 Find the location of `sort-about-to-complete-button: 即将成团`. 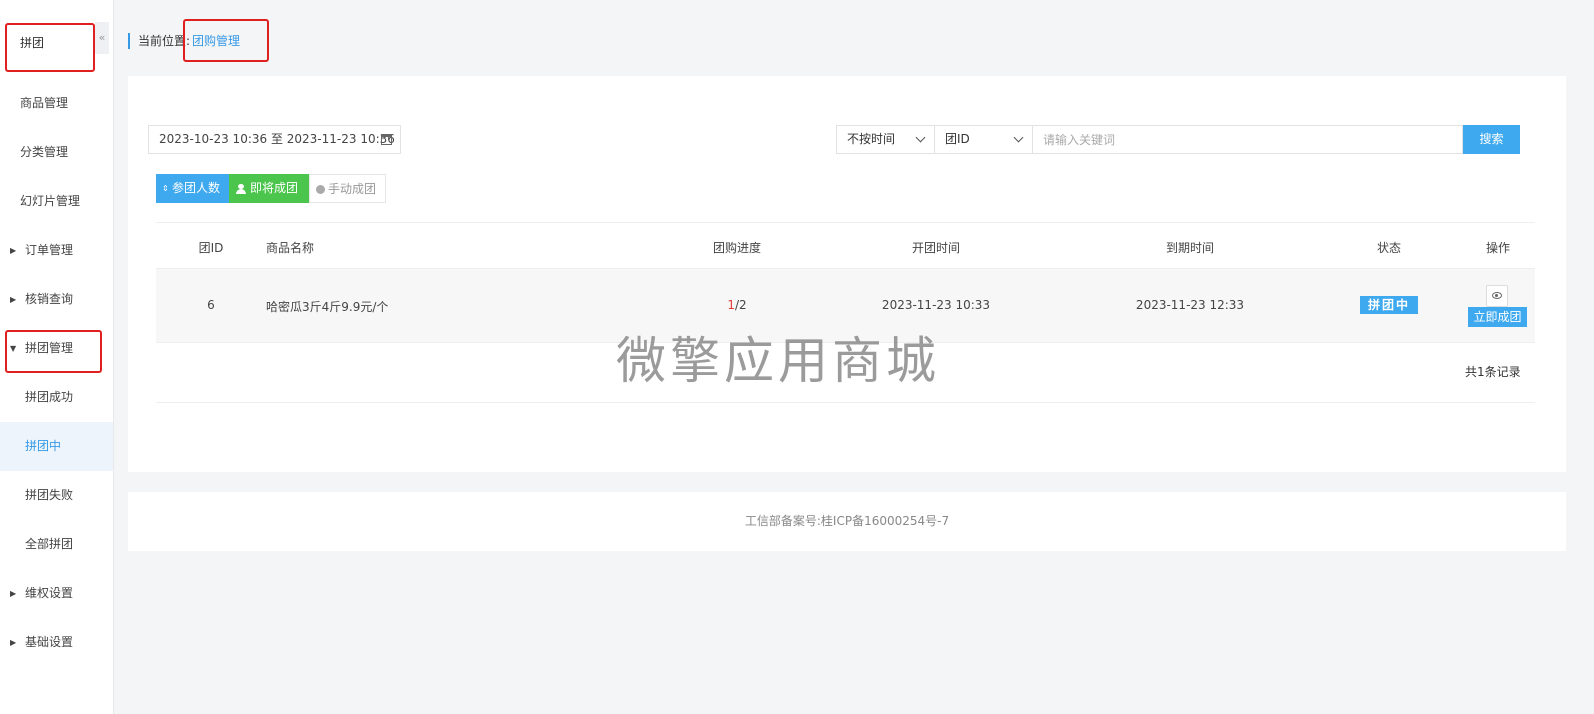

sort-about-to-complete-button: 即将成团 is located at coordinates (269, 188).